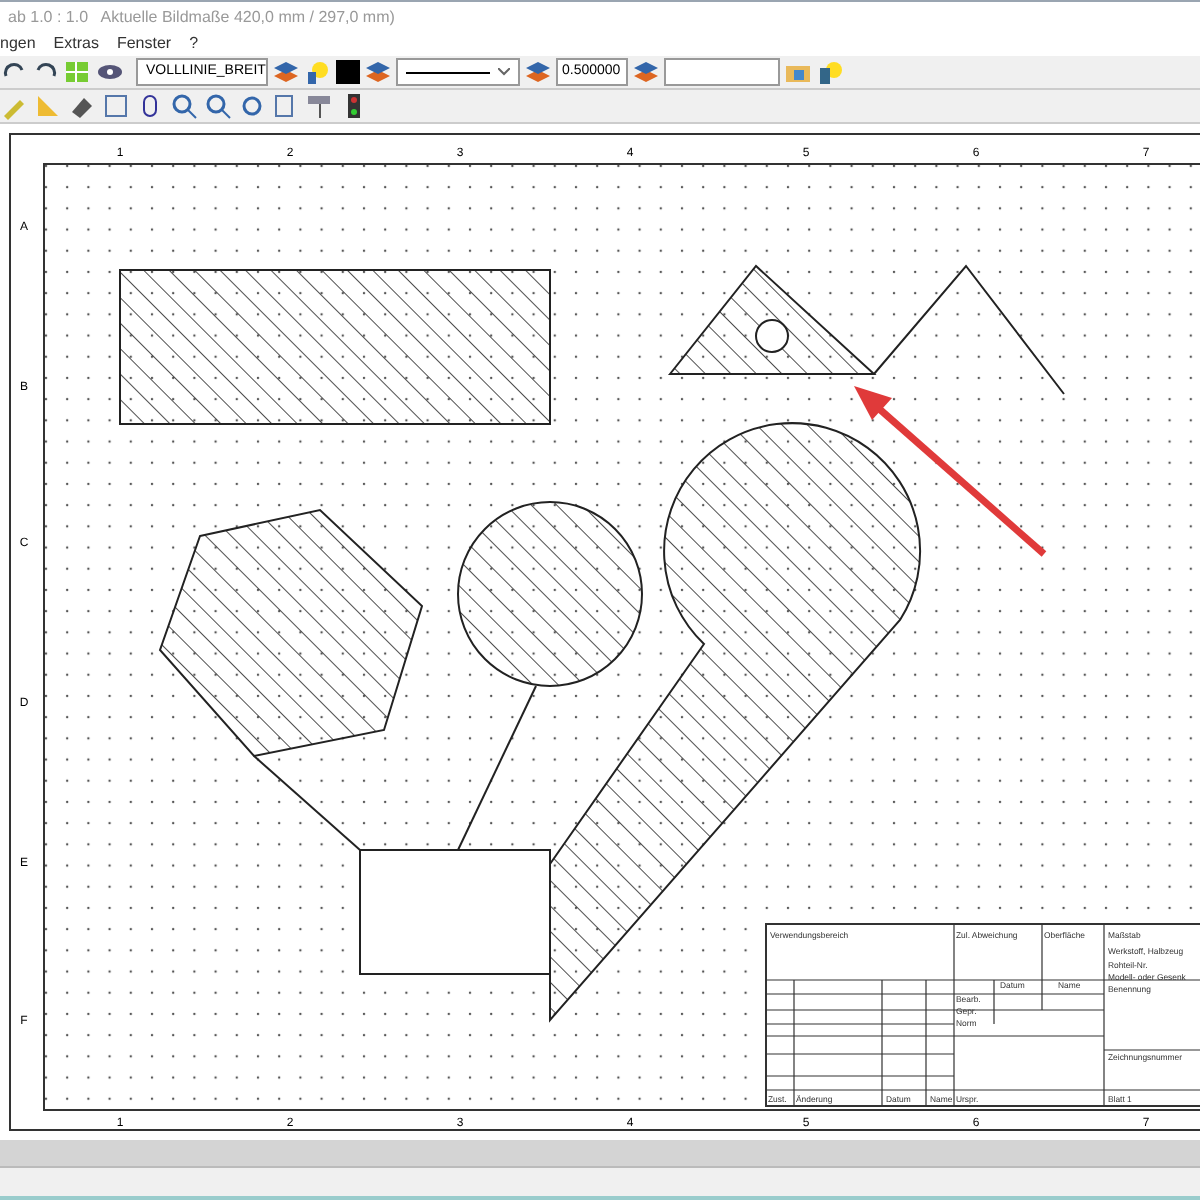  What do you see at coordinates (76, 44) in the screenshot?
I see `menu-item: Extras` at bounding box center [76, 44].